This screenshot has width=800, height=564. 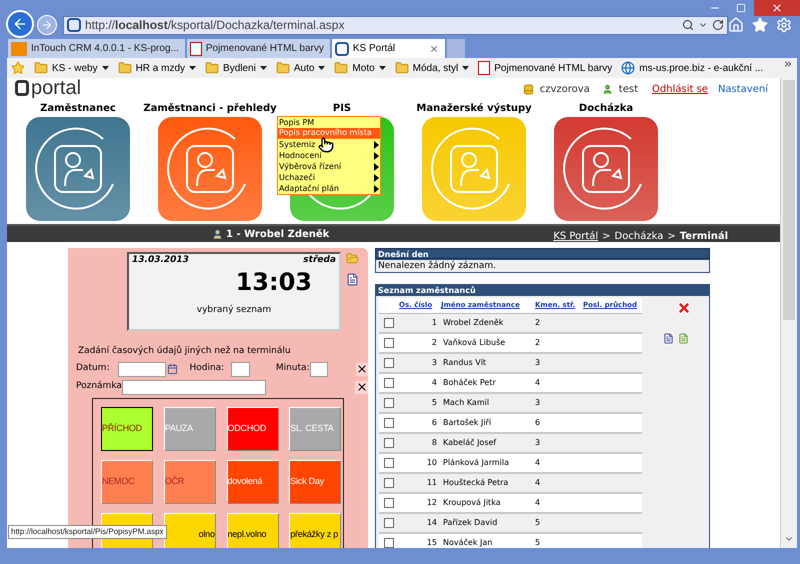 What do you see at coordinates (704, 237) in the screenshot?
I see `breadcrumb-item: Terminál` at bounding box center [704, 237].